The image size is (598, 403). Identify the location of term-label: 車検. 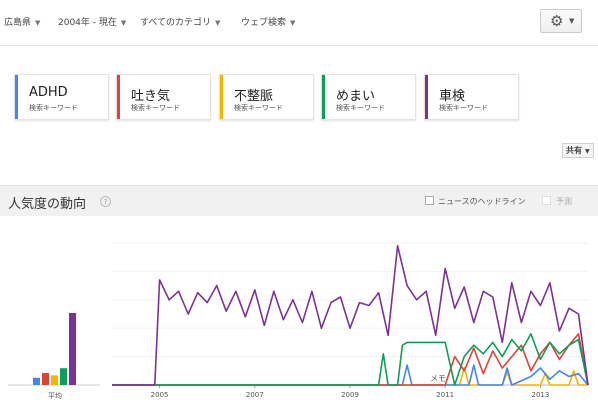
(452, 96).